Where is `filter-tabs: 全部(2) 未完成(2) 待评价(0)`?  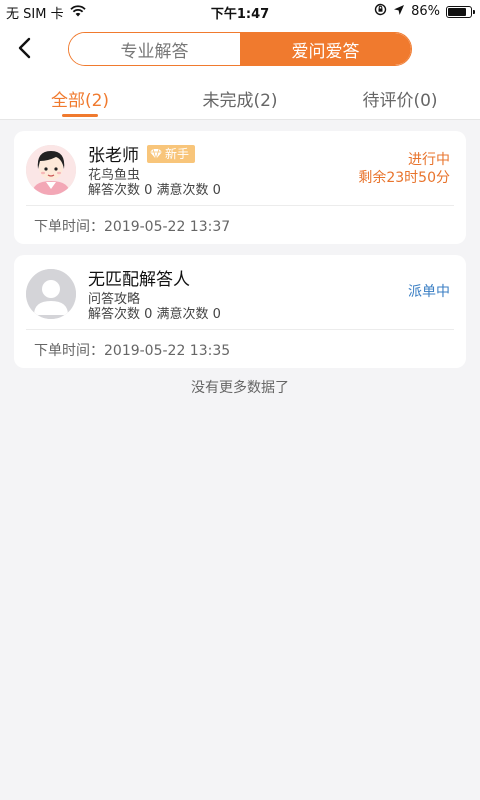 filter-tabs: 全部(2) 未完成(2) 待评价(0) is located at coordinates (240, 97).